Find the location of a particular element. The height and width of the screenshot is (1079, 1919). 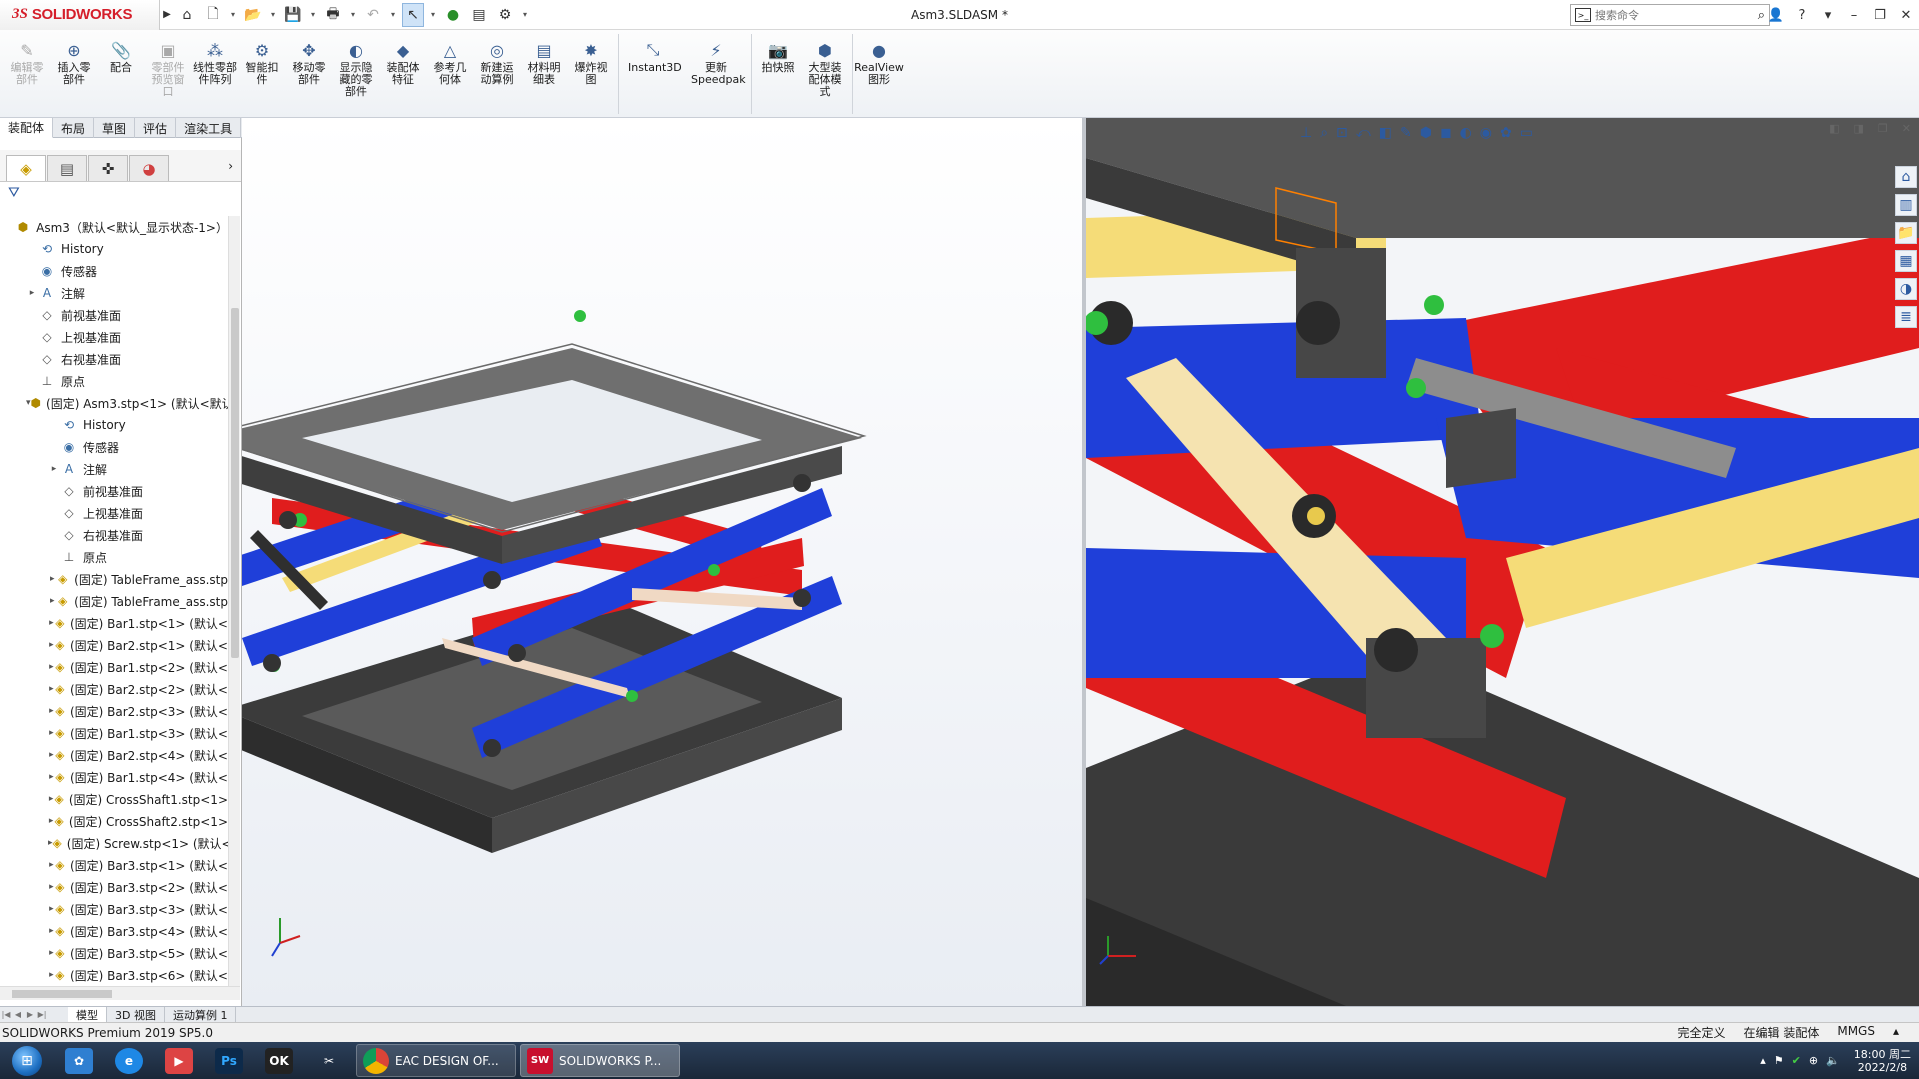

command-tab: 渲染工具 is located at coordinates (209, 128).